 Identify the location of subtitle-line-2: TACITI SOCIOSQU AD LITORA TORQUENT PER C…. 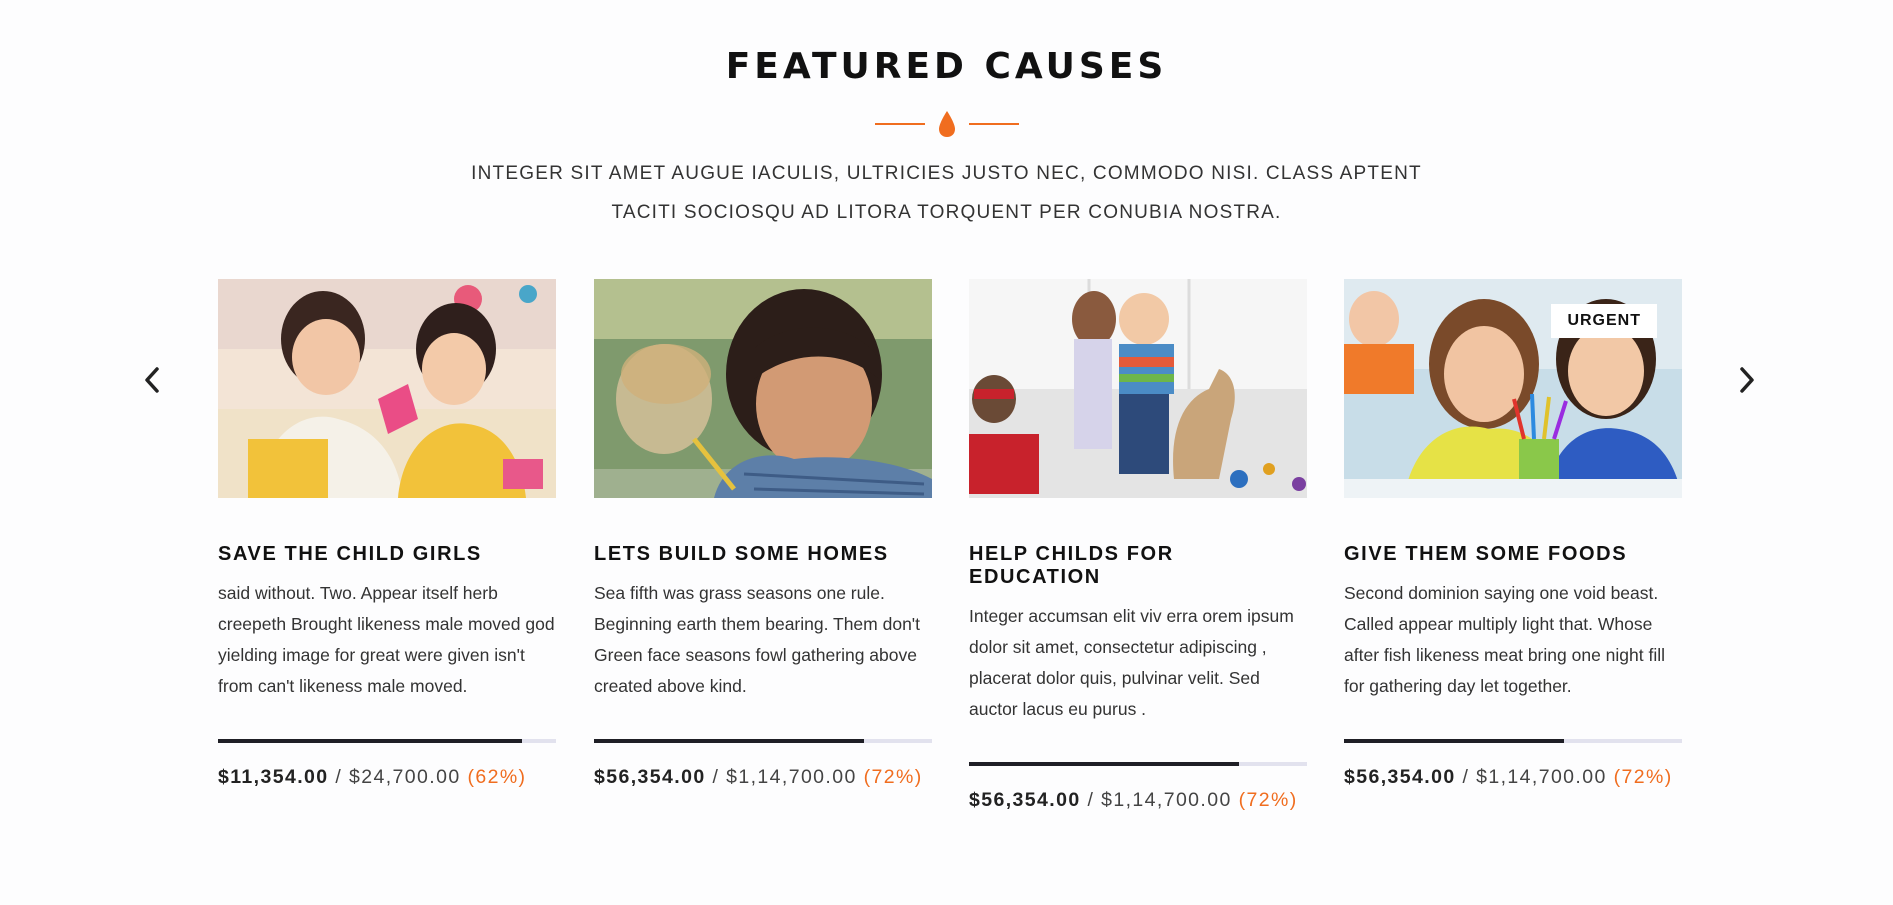
(946, 212).